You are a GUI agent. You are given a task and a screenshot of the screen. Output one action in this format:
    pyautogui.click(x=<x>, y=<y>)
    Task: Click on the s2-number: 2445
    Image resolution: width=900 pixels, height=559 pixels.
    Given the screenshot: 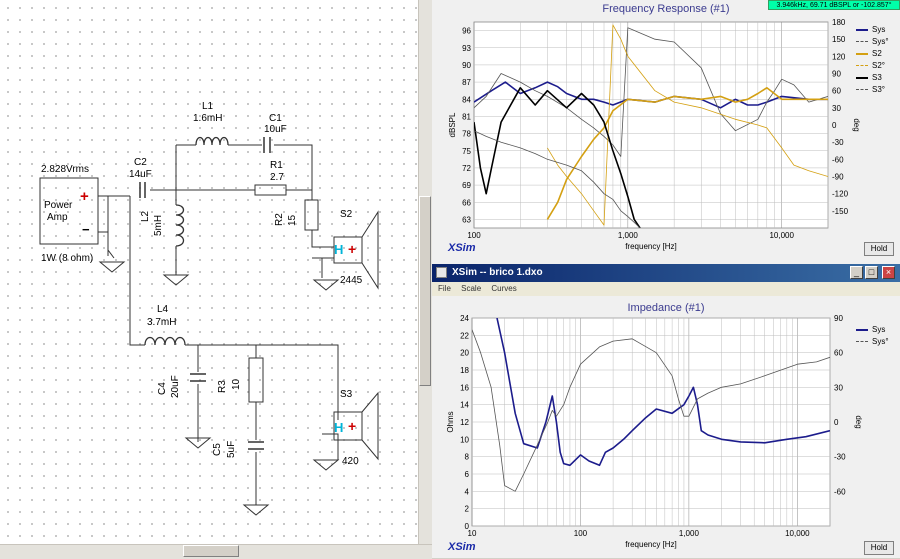 What is the action you would take?
    pyautogui.click(x=351, y=280)
    